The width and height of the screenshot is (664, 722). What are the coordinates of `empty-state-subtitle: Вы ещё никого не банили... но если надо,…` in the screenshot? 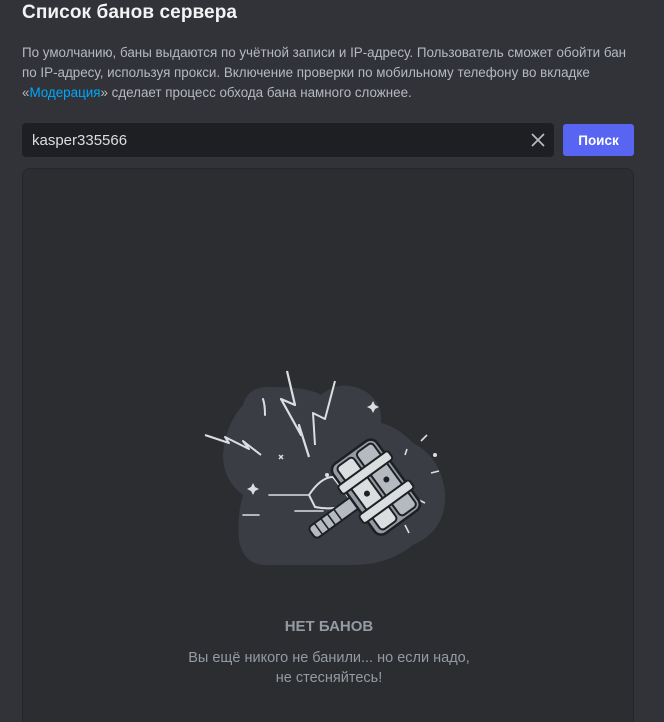 It's located at (329, 668).